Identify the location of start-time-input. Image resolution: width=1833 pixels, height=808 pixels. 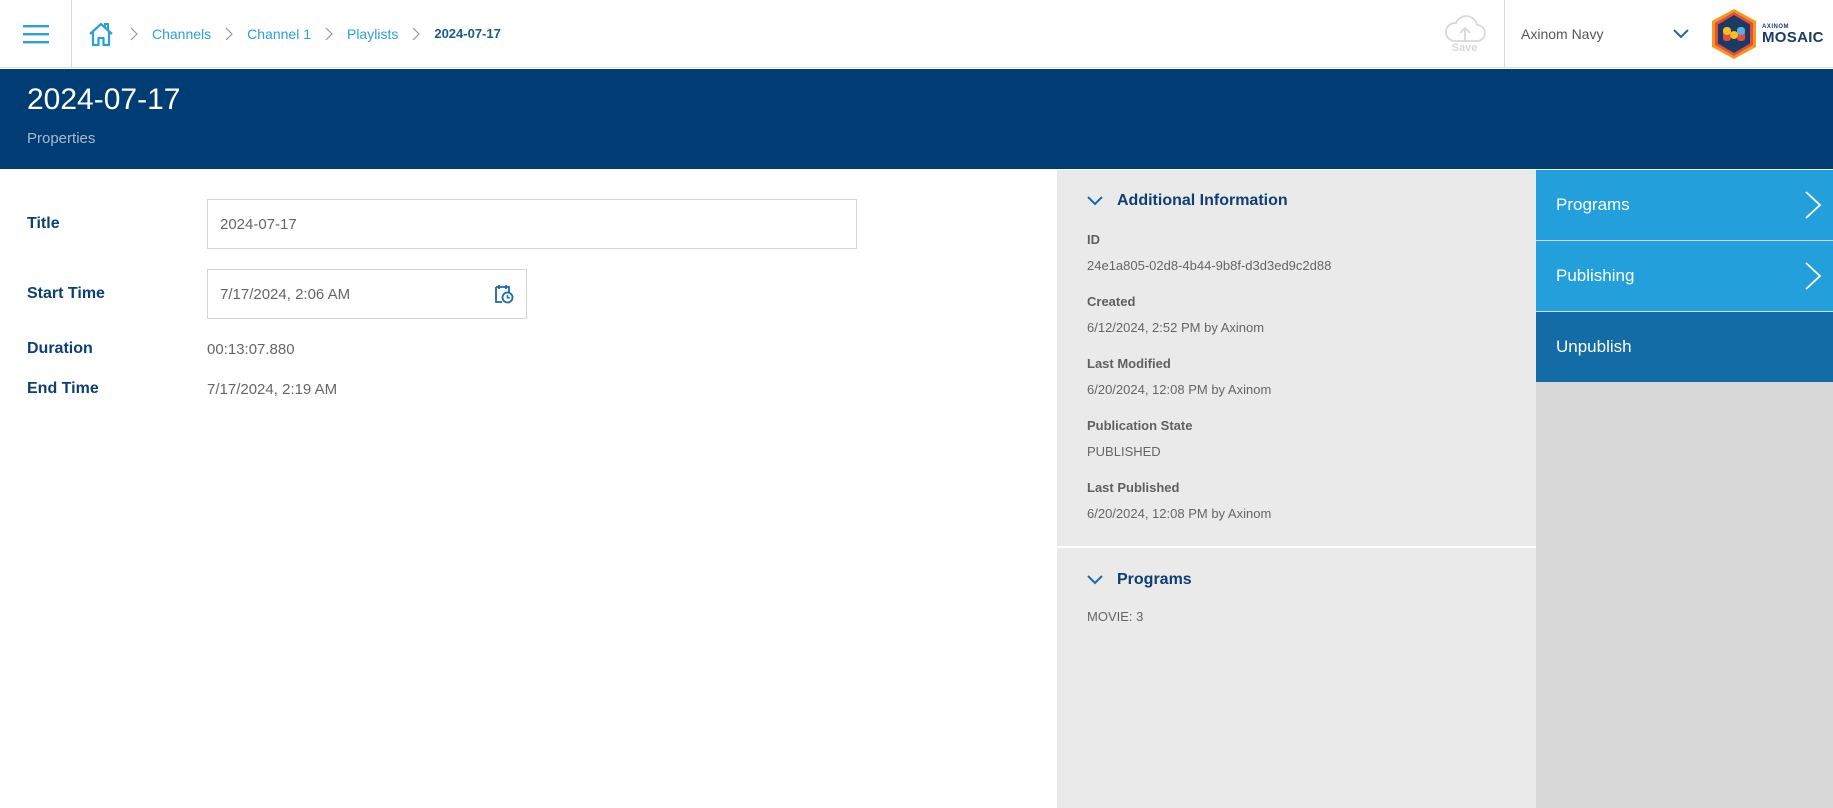
(345, 294).